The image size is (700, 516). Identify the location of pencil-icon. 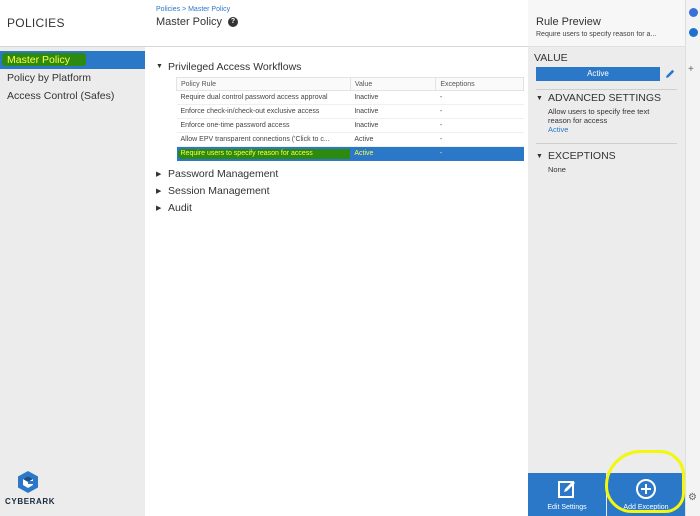
(670, 74).